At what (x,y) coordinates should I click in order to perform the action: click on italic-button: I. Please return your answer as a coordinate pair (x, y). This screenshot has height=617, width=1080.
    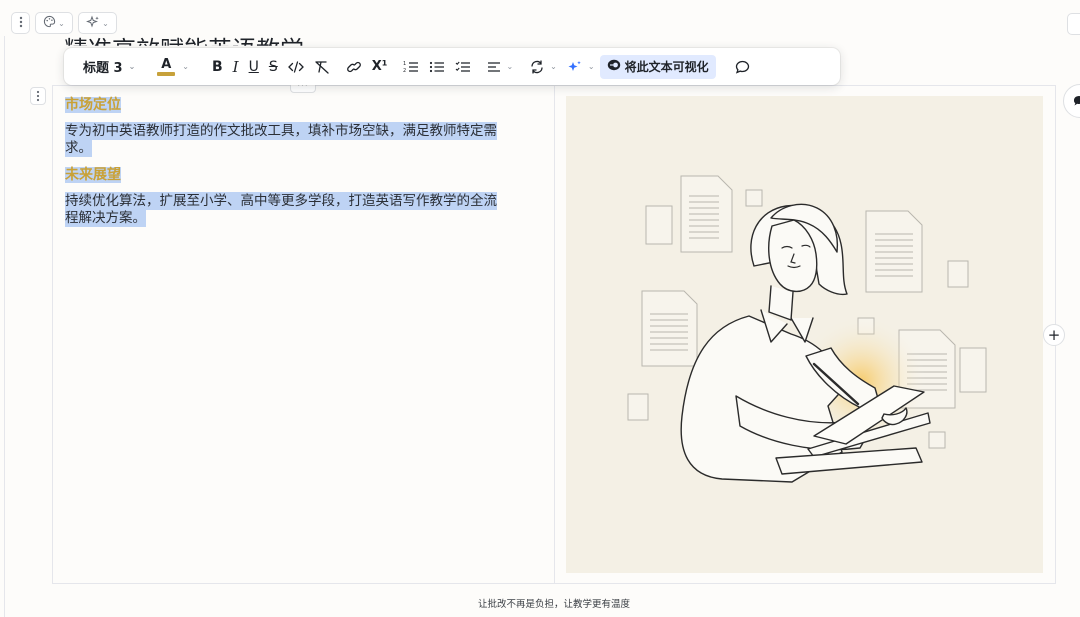
    Looking at the image, I should click on (236, 67).